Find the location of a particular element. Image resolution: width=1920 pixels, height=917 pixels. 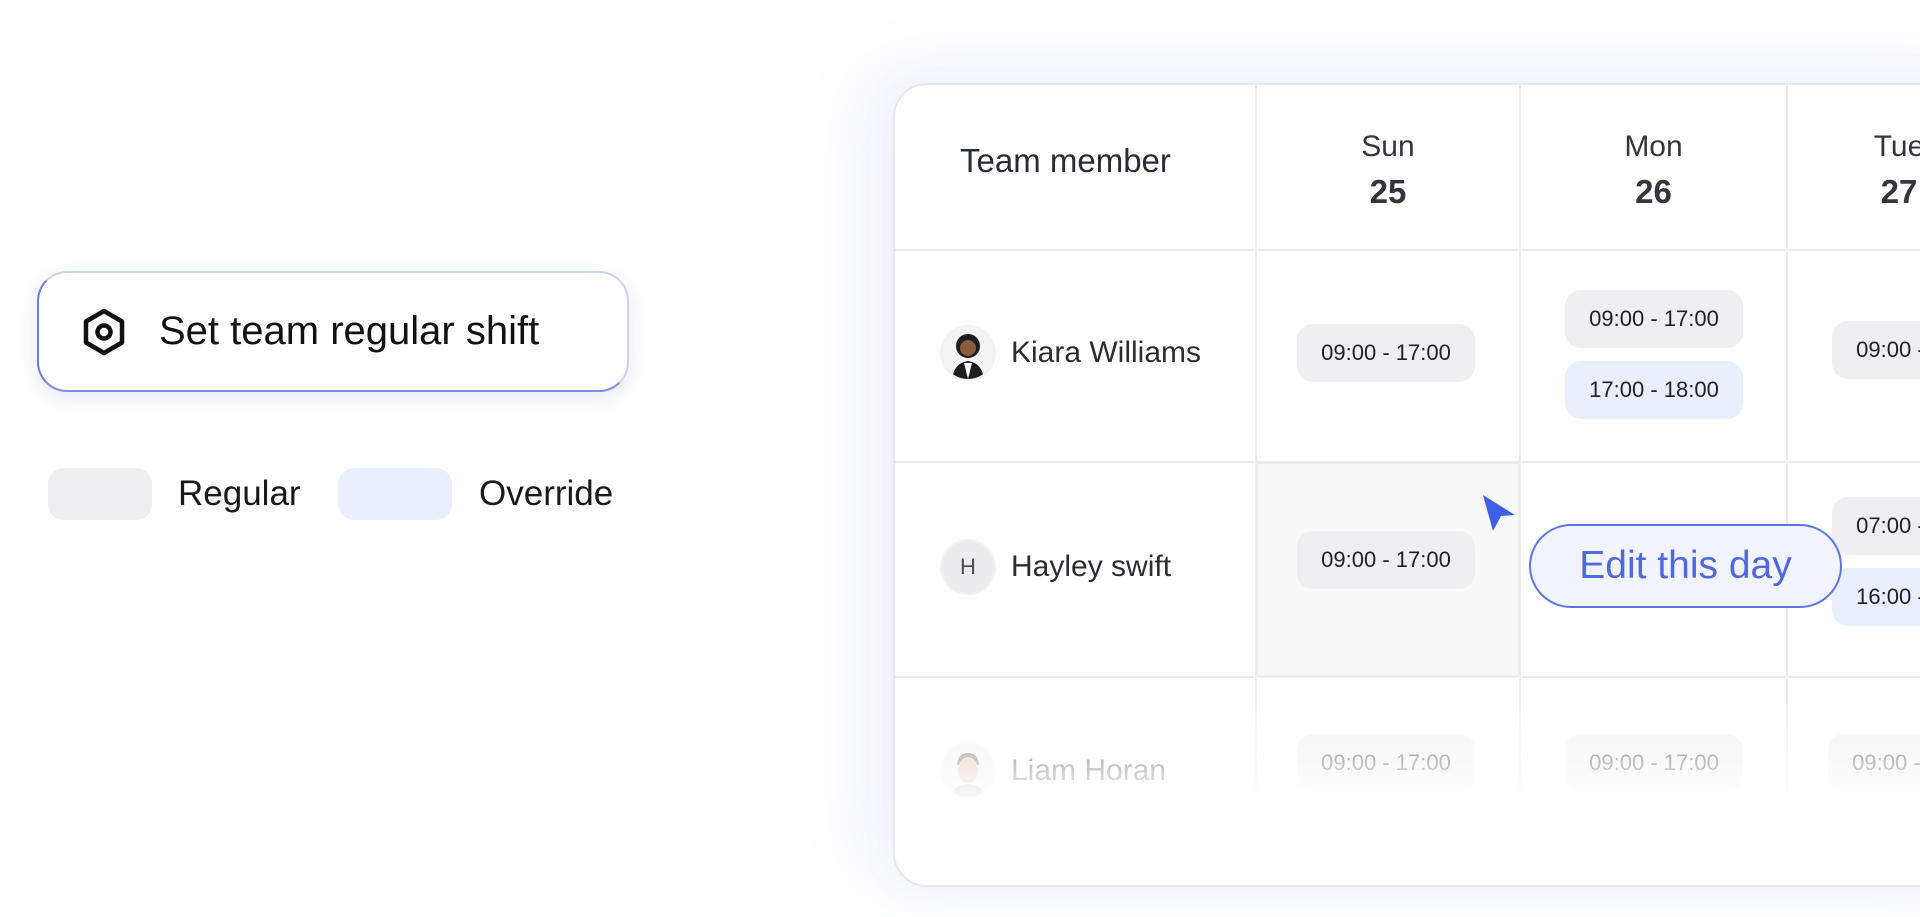

override-shift-pill: 17:00 - 18:00 is located at coordinates (1654, 390).